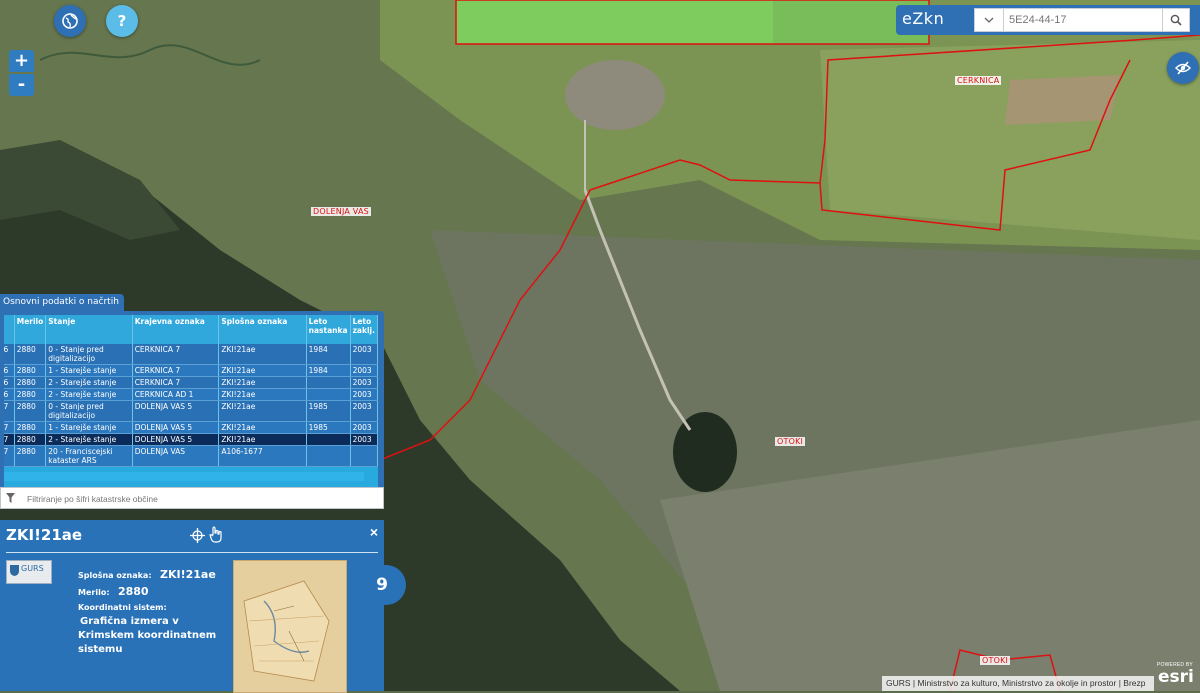 This screenshot has width=1200, height=693. Describe the element at coordinates (89, 427) in the screenshot. I see `table-cell-stanje: 1 - Starejše stanje` at that location.